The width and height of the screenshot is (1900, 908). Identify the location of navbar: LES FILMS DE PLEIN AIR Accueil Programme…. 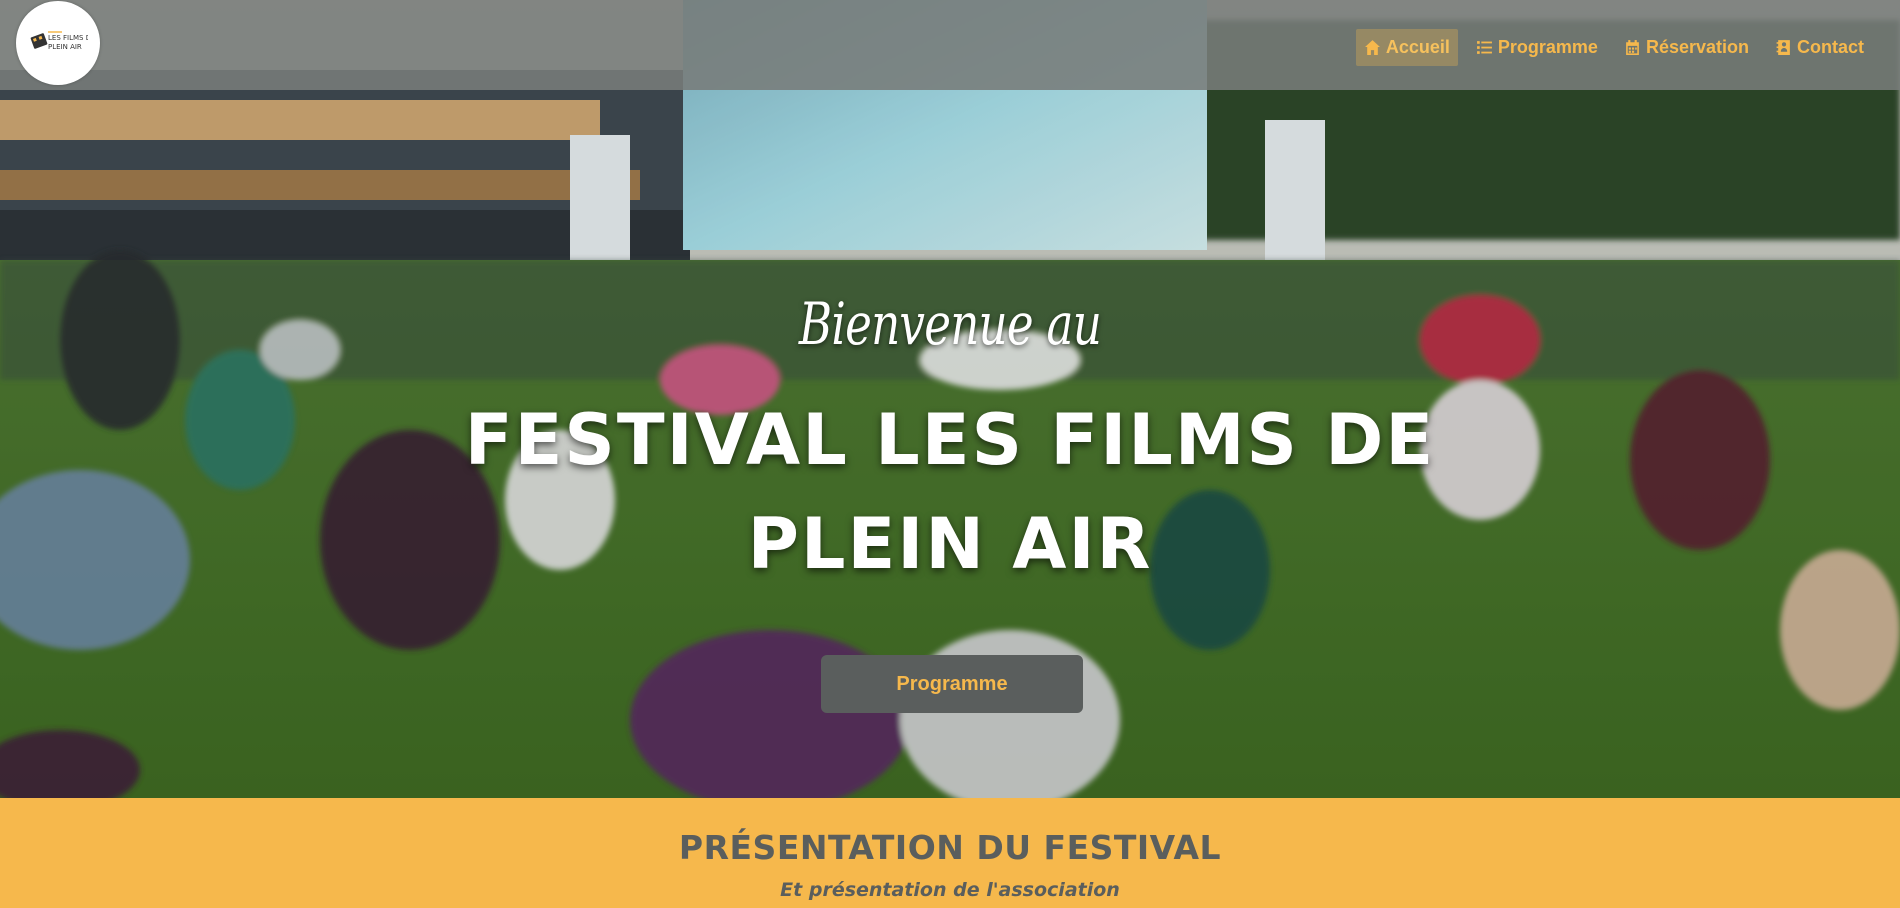
(950, 45).